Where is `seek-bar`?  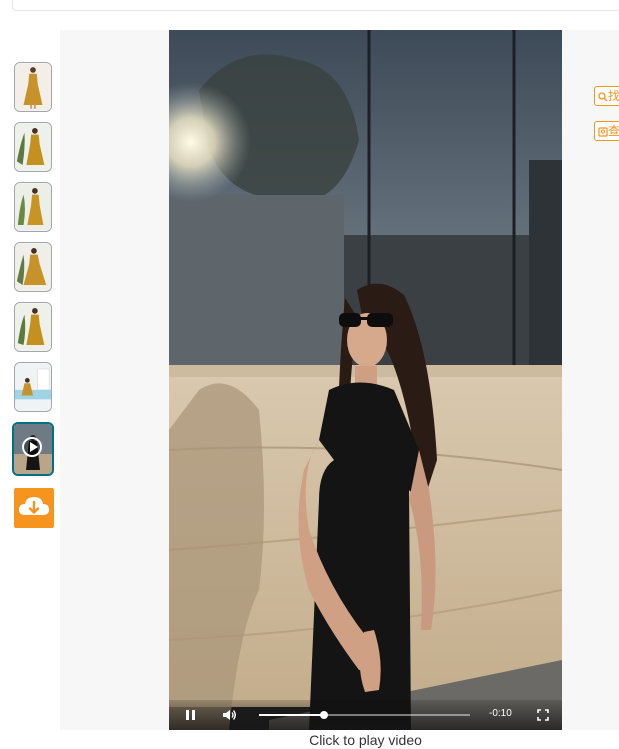
seek-bar is located at coordinates (364, 715).